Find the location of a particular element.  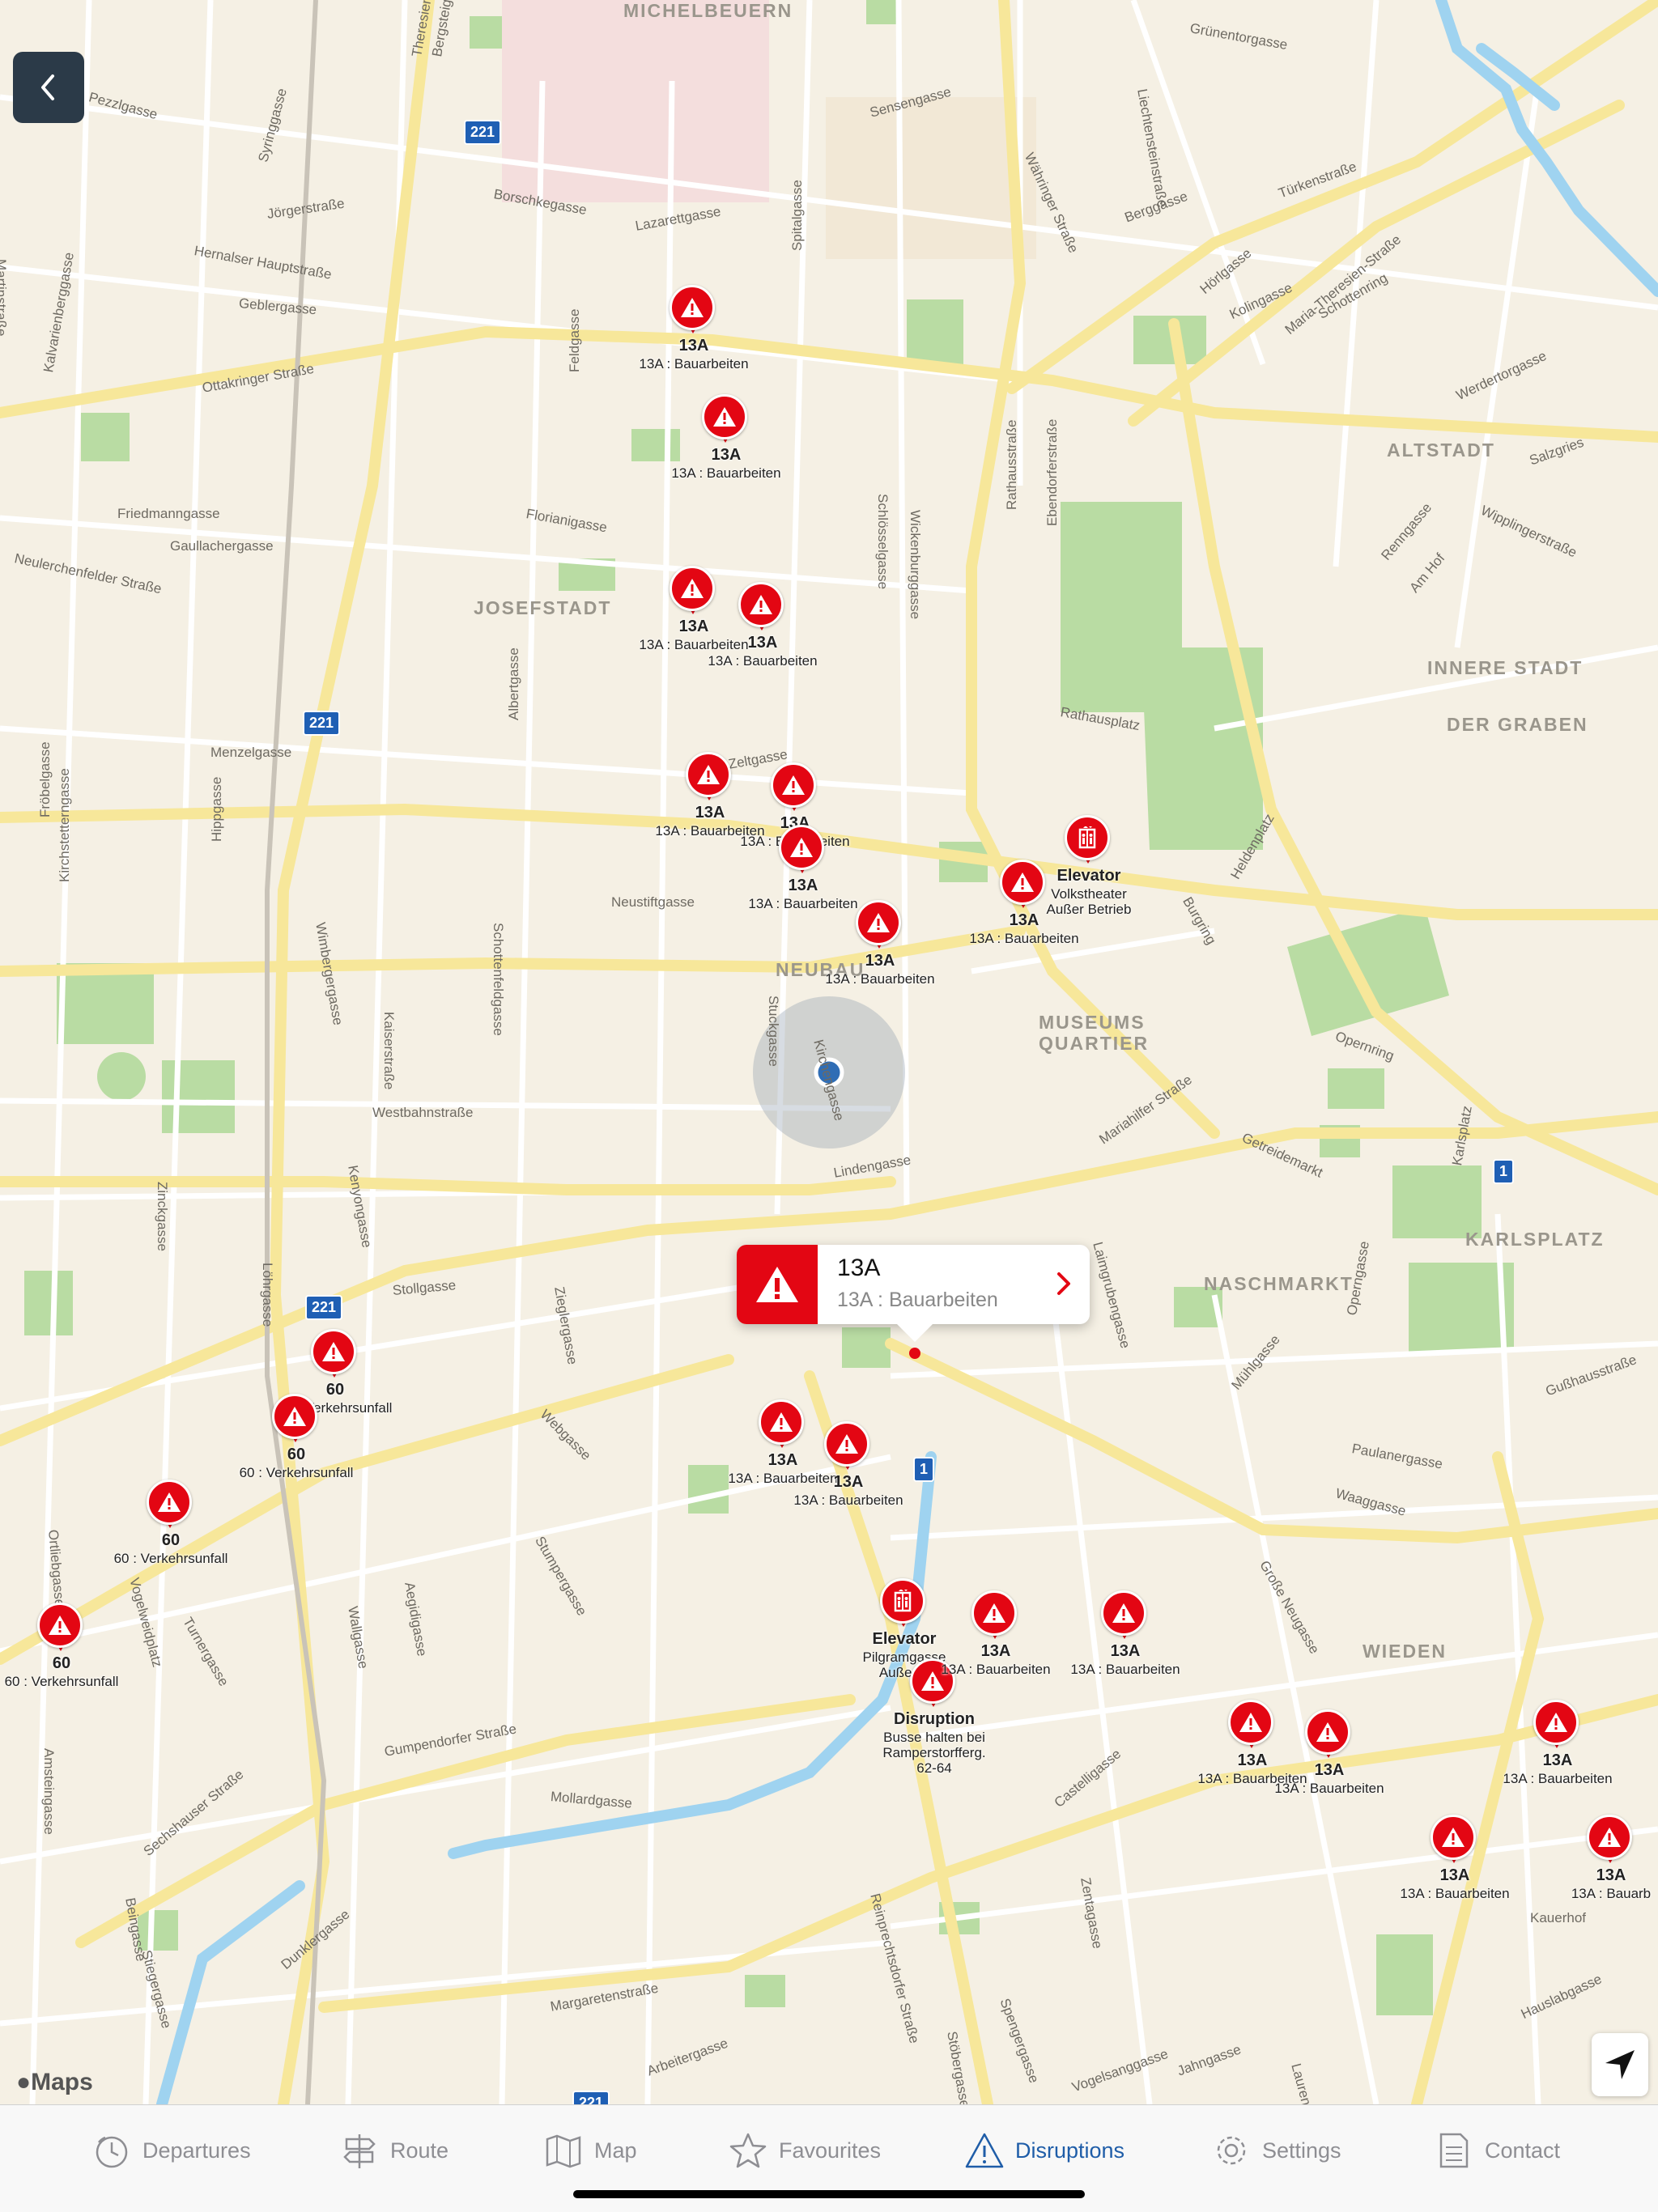

tab-label: Contact is located at coordinates (1523, 2150).